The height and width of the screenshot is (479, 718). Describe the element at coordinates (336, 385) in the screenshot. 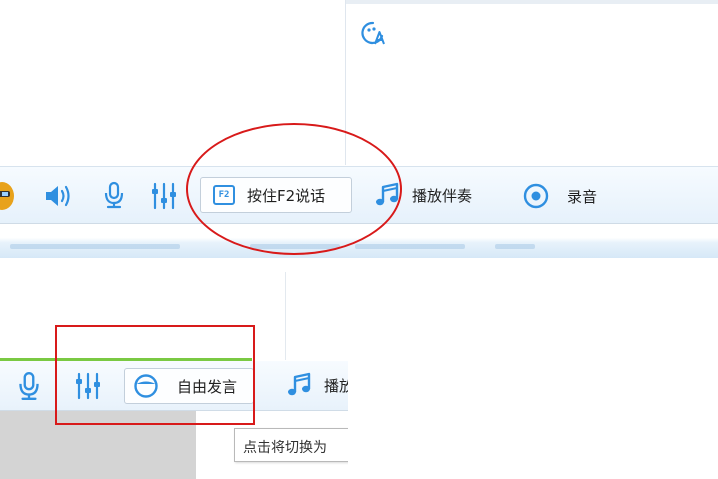

I see `play-accompaniment-label: 播放` at that location.